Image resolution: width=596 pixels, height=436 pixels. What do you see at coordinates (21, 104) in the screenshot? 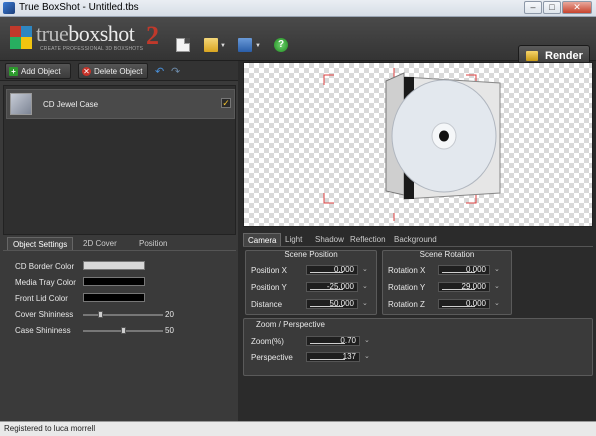
I see `cd-case-thumbnail-icon` at bounding box center [21, 104].